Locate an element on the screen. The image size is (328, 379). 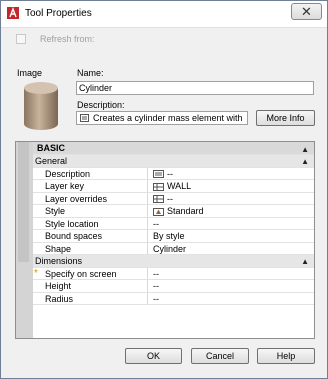
doc-icon is located at coordinates (158, 174).